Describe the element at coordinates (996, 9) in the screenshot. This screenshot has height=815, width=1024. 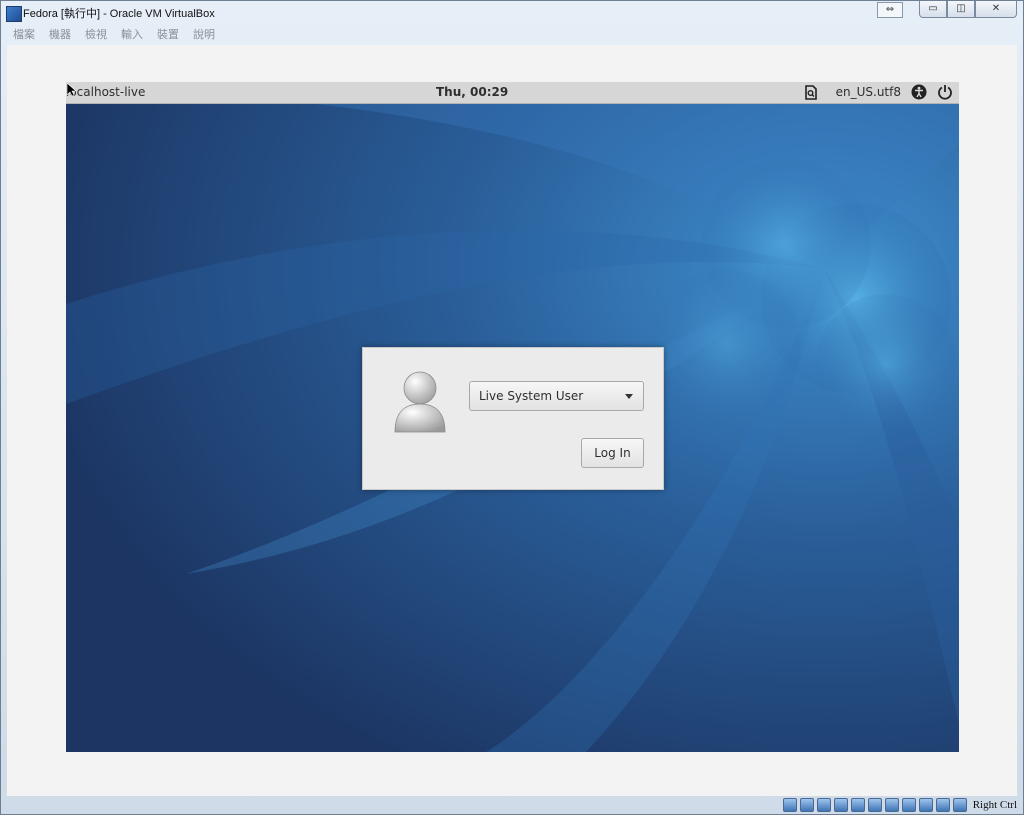
I see `close-button: ✕` at that location.